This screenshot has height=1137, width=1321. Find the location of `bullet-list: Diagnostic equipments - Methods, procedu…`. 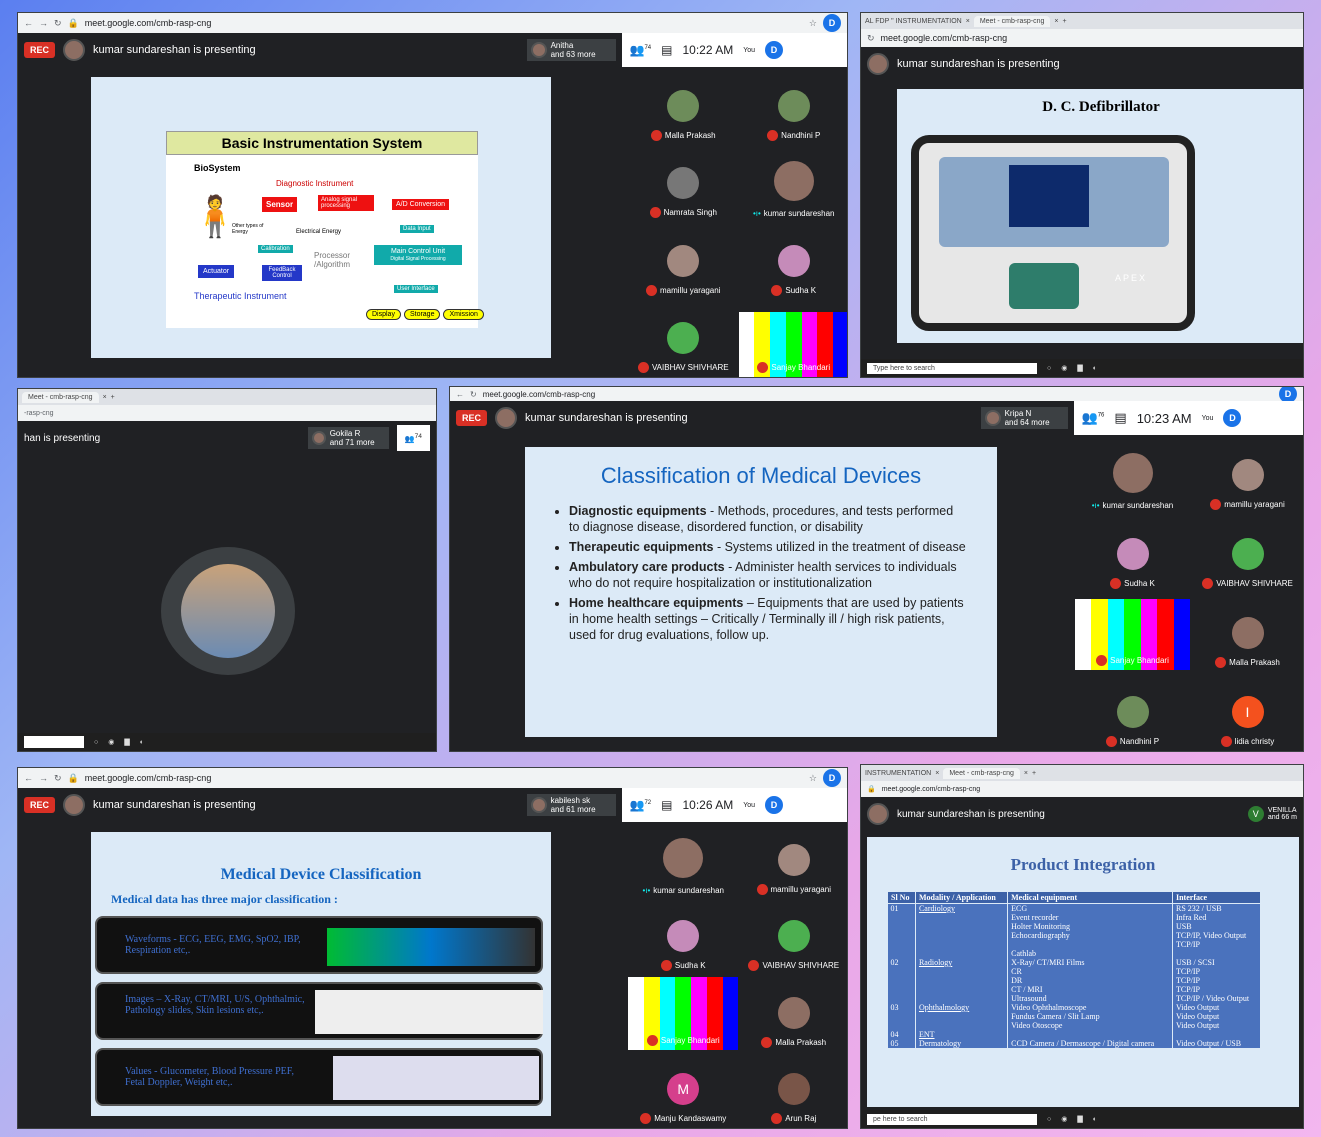

bullet-list: Diagnostic equipments - Methods, procedu… is located at coordinates (761, 573).